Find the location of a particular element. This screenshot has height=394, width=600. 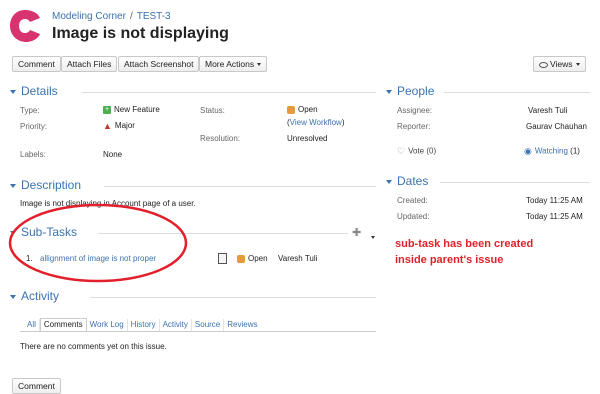

people-heading: People is located at coordinates (416, 91).